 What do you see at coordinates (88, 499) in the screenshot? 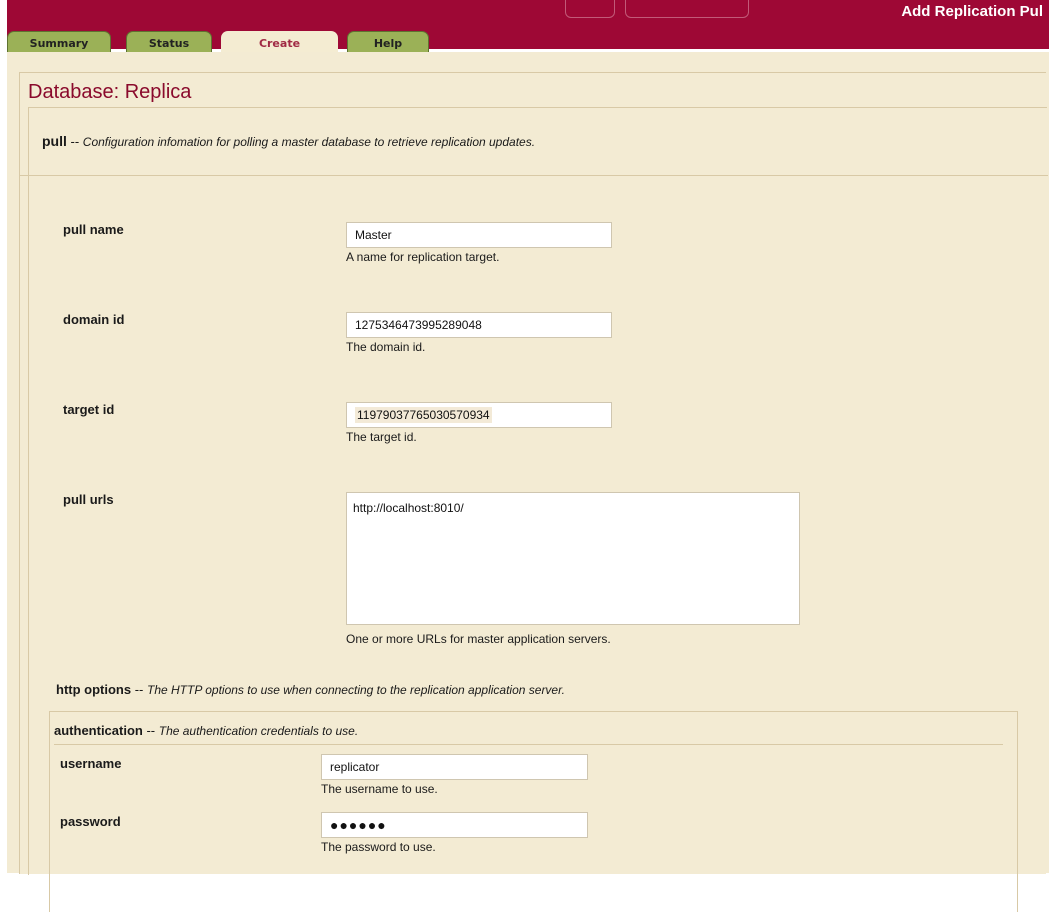
I see `pull-urls-label: pull urls` at bounding box center [88, 499].